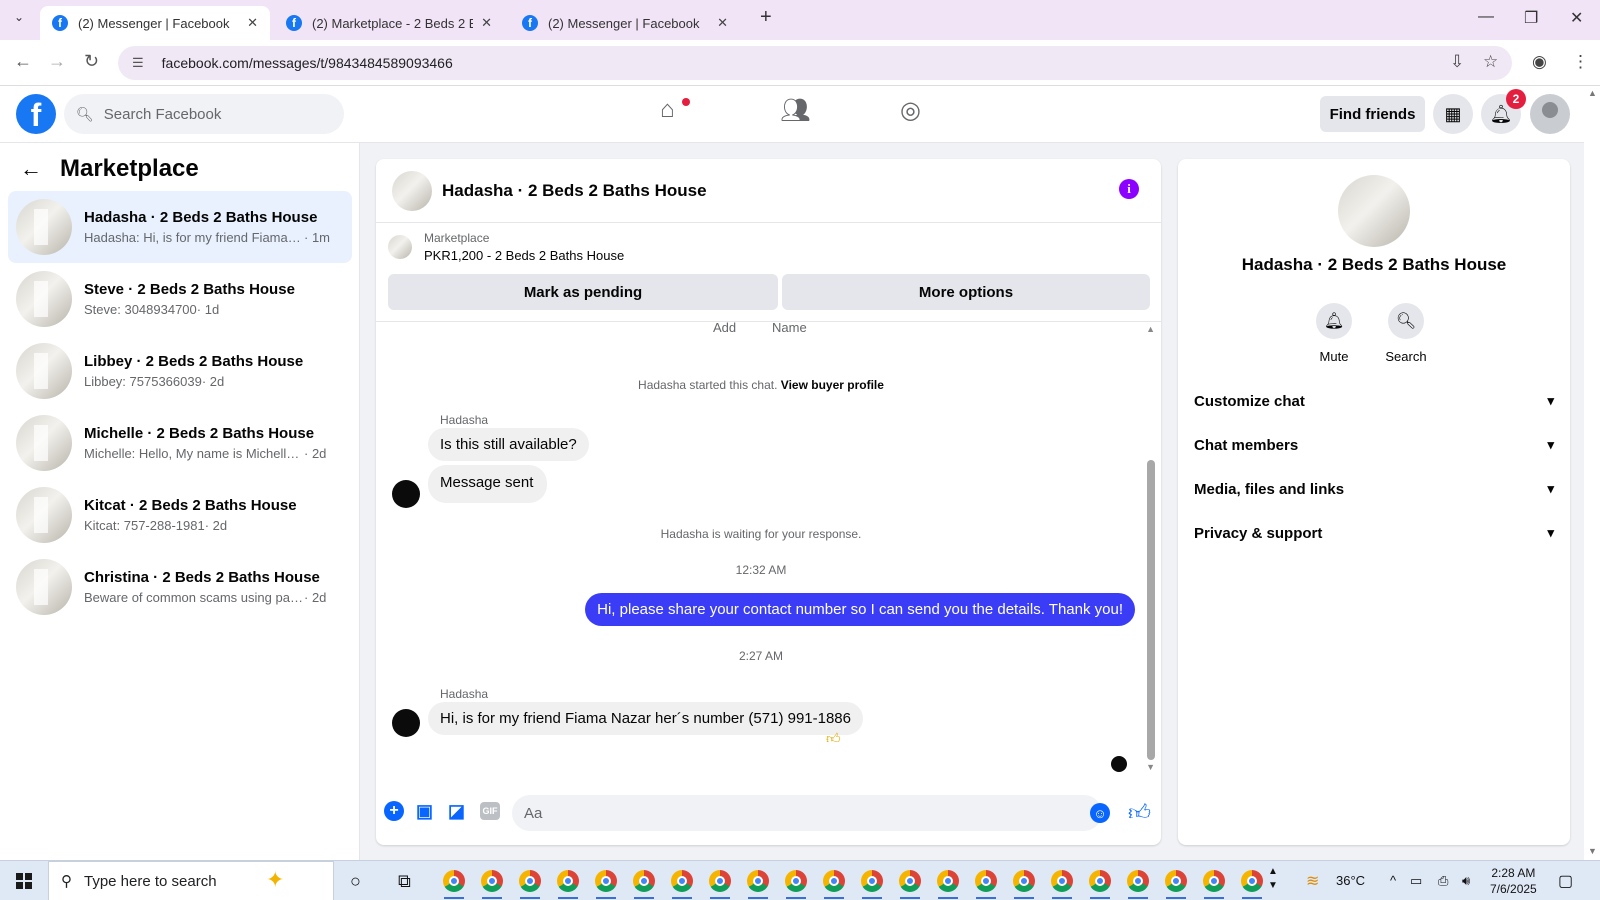 The width and height of the screenshot is (1600, 900). What do you see at coordinates (91, 61) in the screenshot?
I see `reload-icon: ↻` at bounding box center [91, 61].